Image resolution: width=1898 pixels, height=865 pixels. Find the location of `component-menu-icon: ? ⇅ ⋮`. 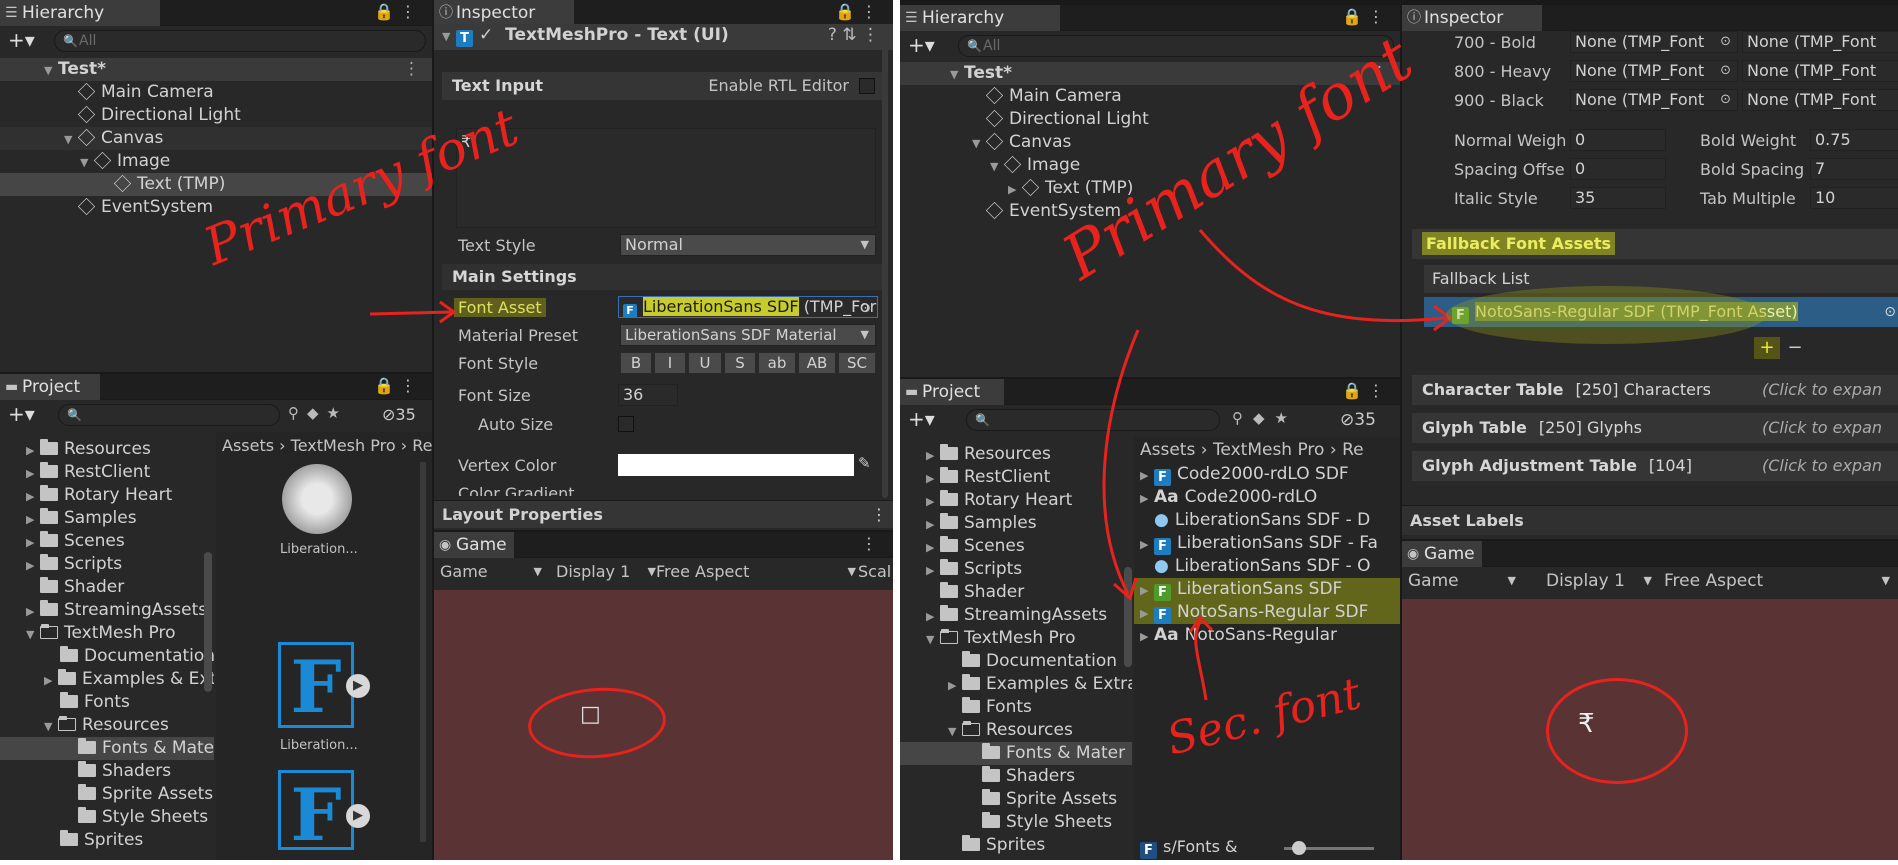

component-menu-icon: ? ⇅ ⋮ is located at coordinates (853, 35).